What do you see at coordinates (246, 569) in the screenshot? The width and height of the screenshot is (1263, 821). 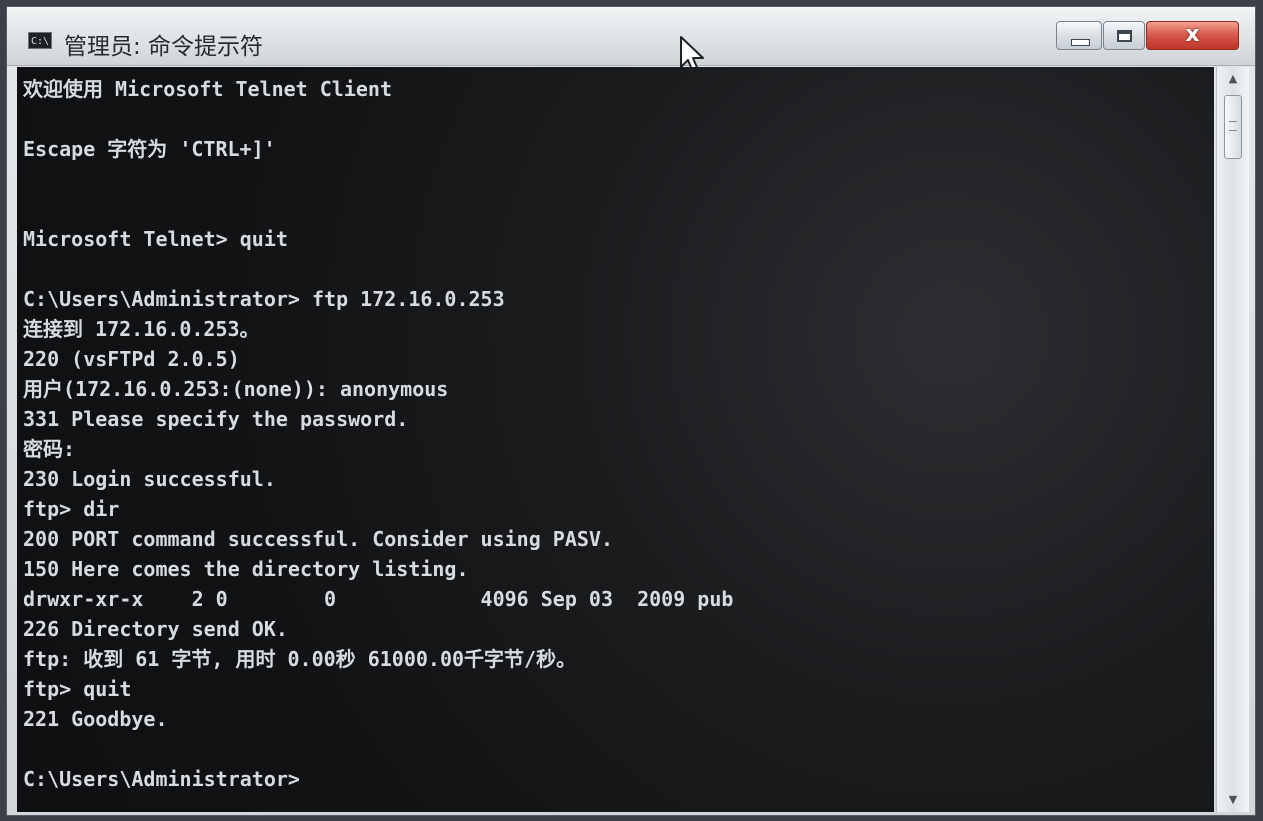 I see `console-line: 150 Here comes the directory listing.` at bounding box center [246, 569].